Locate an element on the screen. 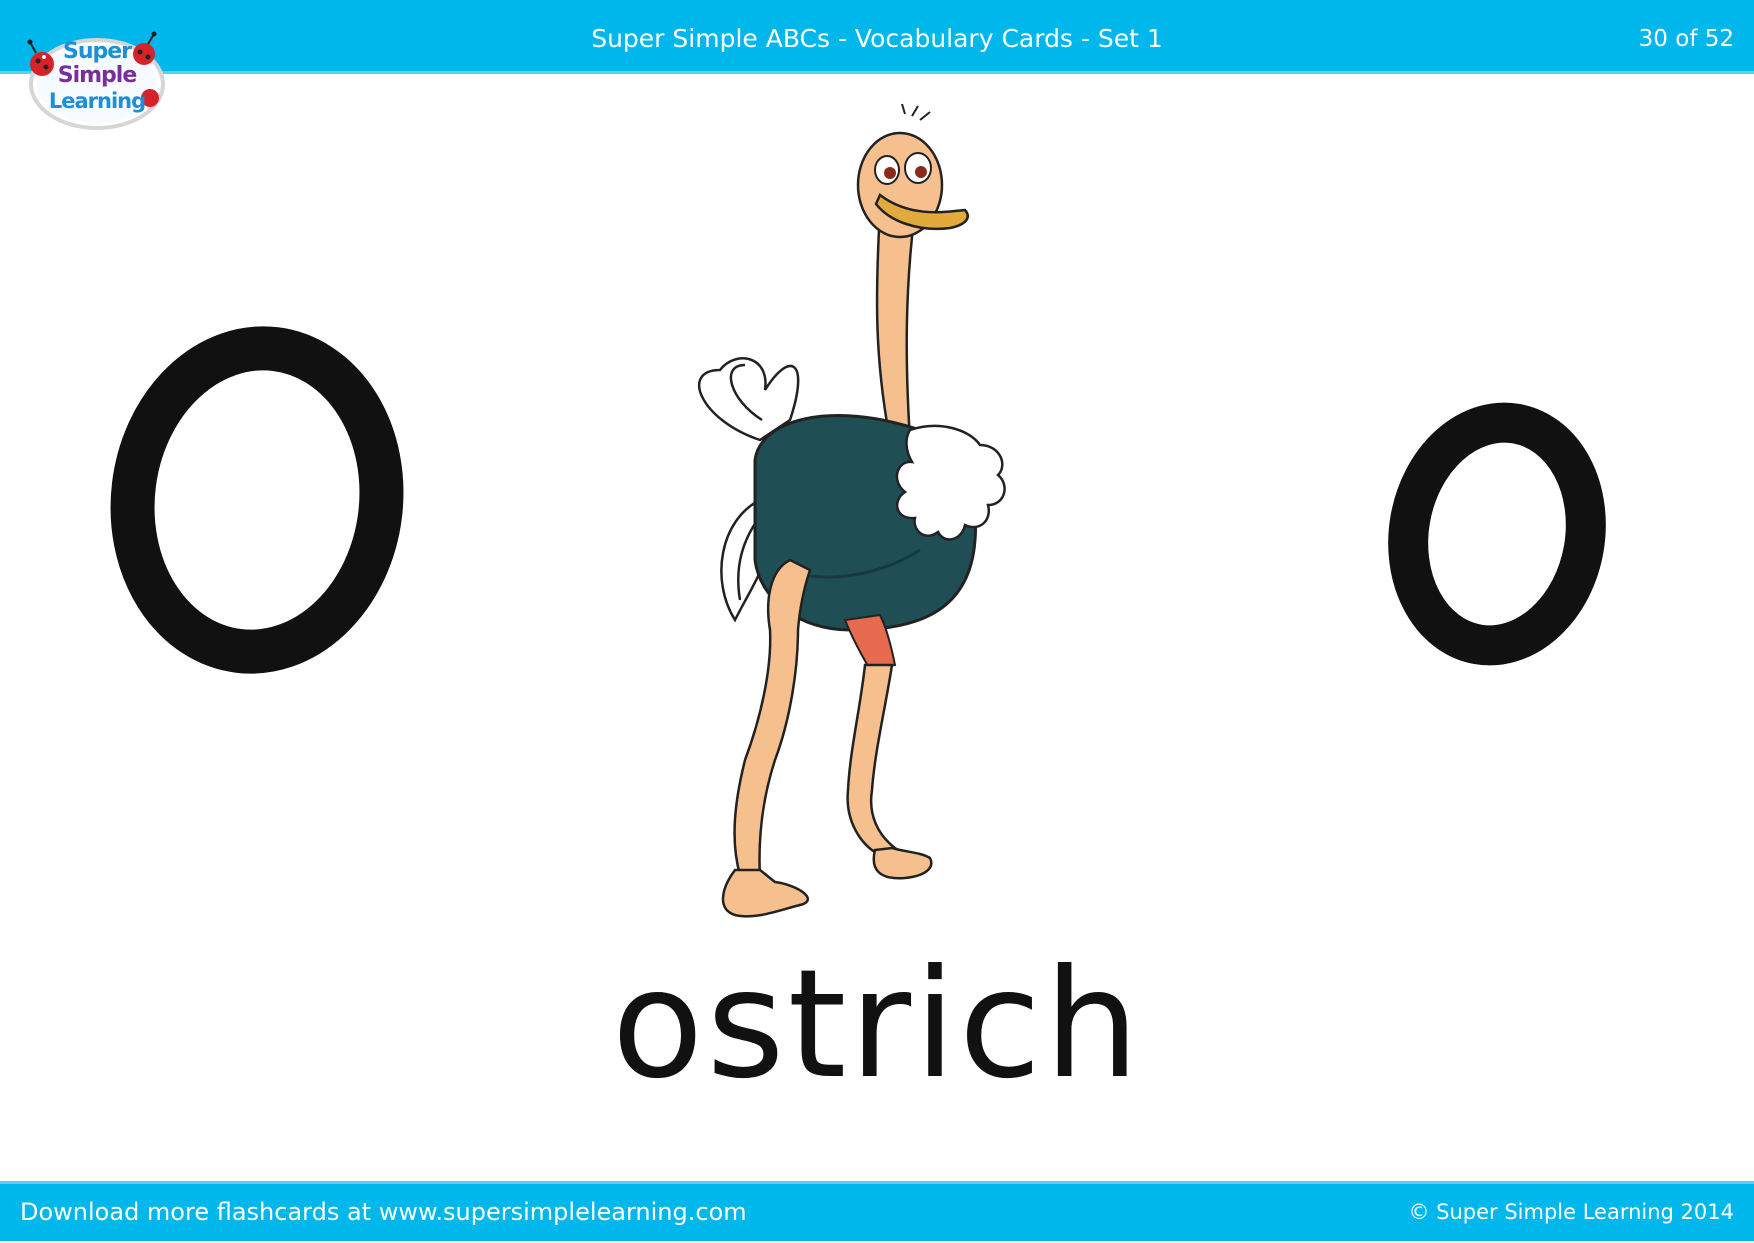  copyright-text: © Super Simple Learning 2014 is located at coordinates (1571, 1212).